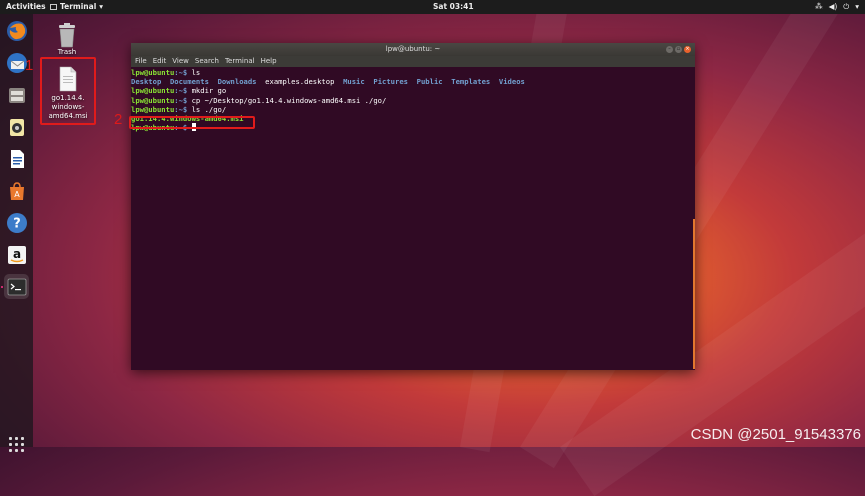 This screenshot has height=496, width=865. What do you see at coordinates (16, 444) in the screenshot?
I see `show-applications-icon` at bounding box center [16, 444].